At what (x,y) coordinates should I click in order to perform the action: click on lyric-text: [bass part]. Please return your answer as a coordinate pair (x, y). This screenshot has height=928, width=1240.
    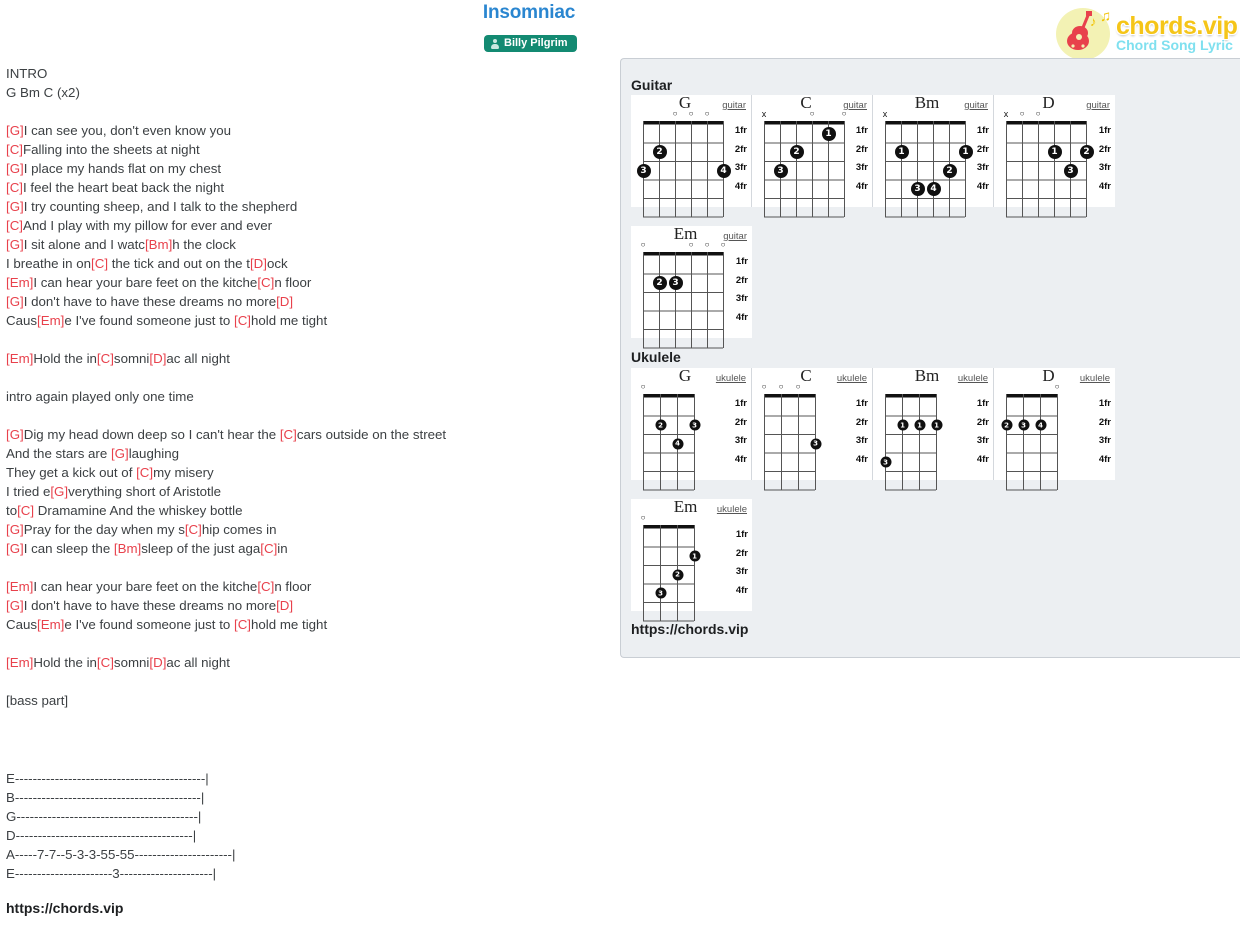
    Looking at the image, I should click on (37, 700).